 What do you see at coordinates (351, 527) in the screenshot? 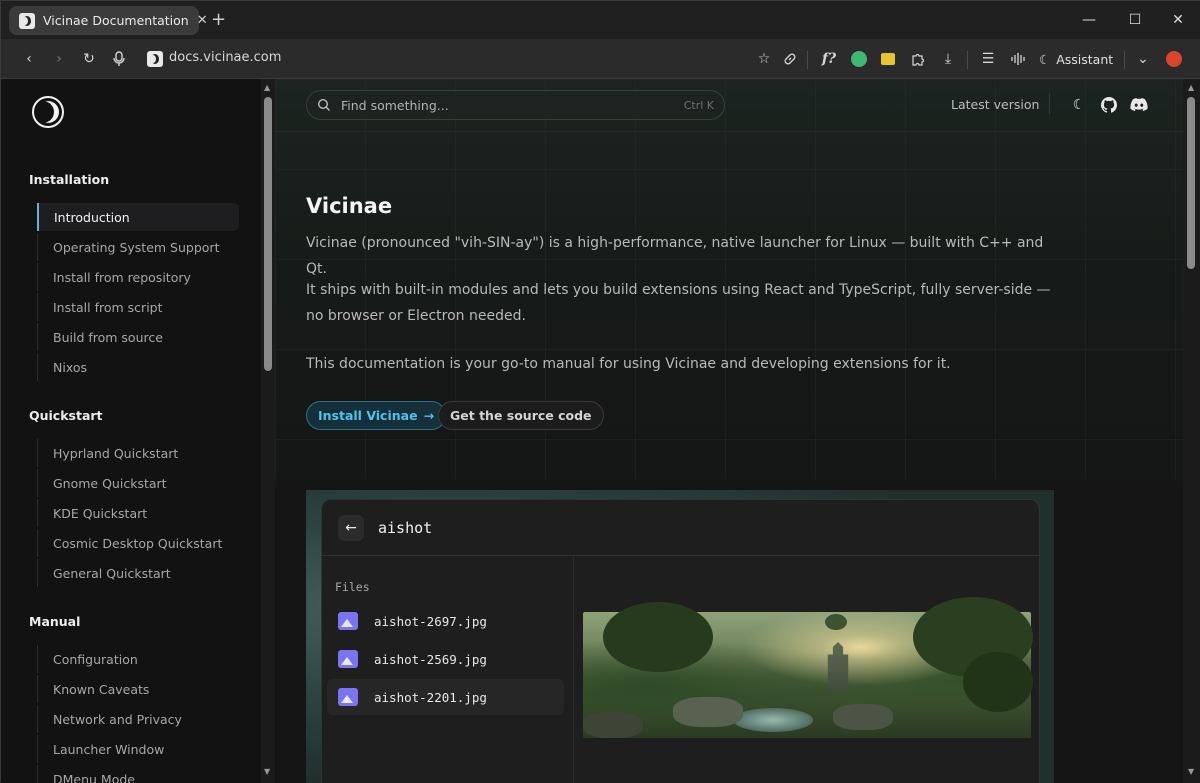
I see `back-arrow-icon: ←` at bounding box center [351, 527].